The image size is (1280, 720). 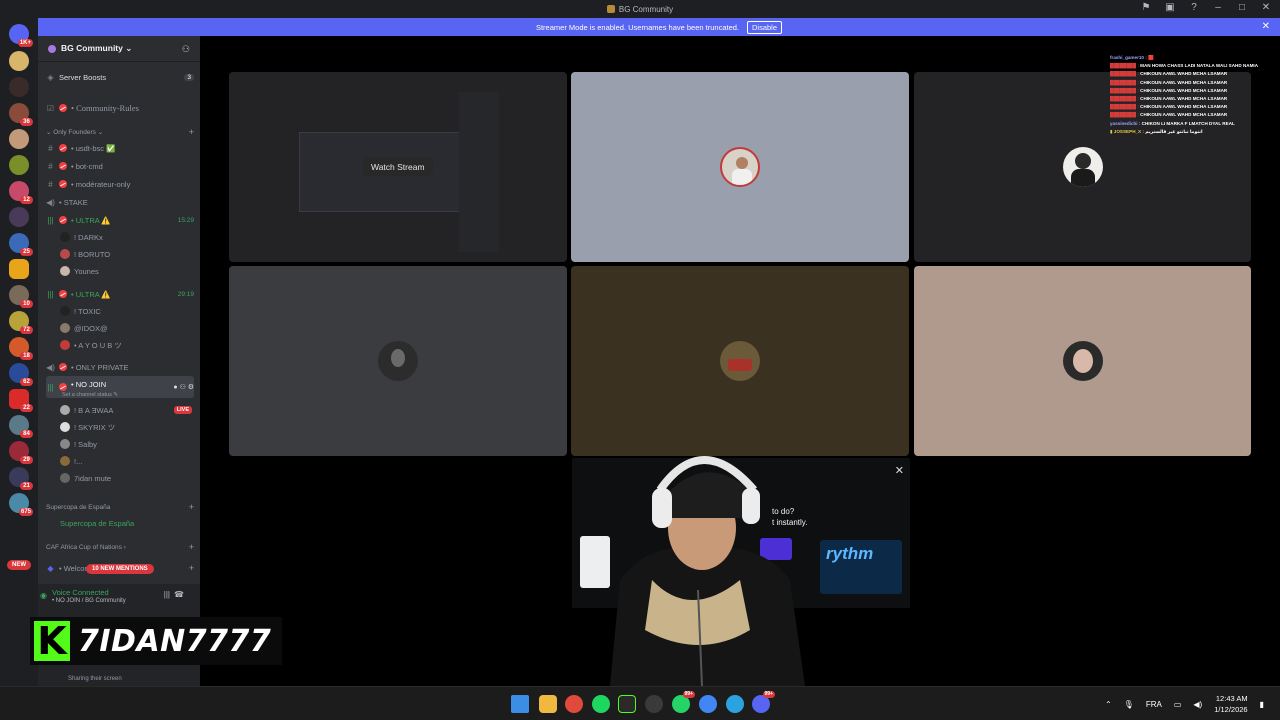 I want to click on category-only-founders: ⌄ Only Founders ⌄ +, so click(x=120, y=132).